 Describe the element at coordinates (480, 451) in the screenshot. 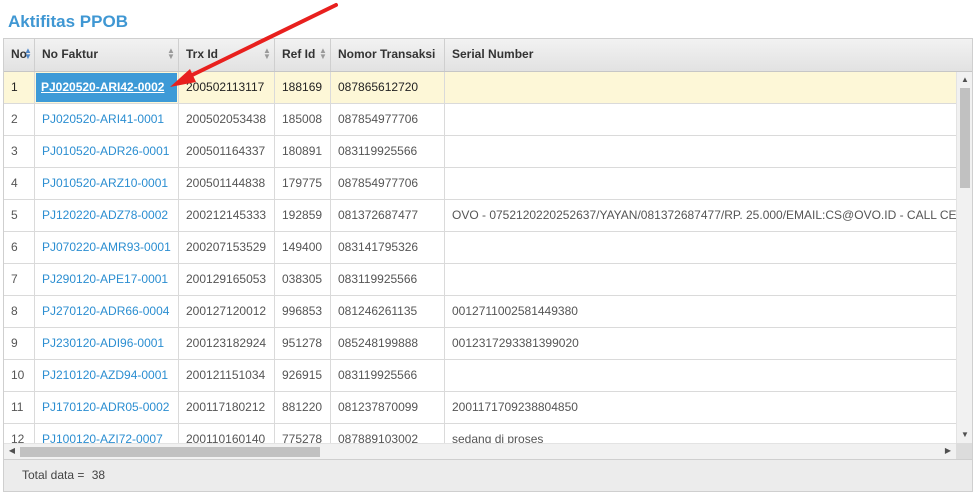

I see `horizontal-scrollbar: ◀ ▶` at that location.